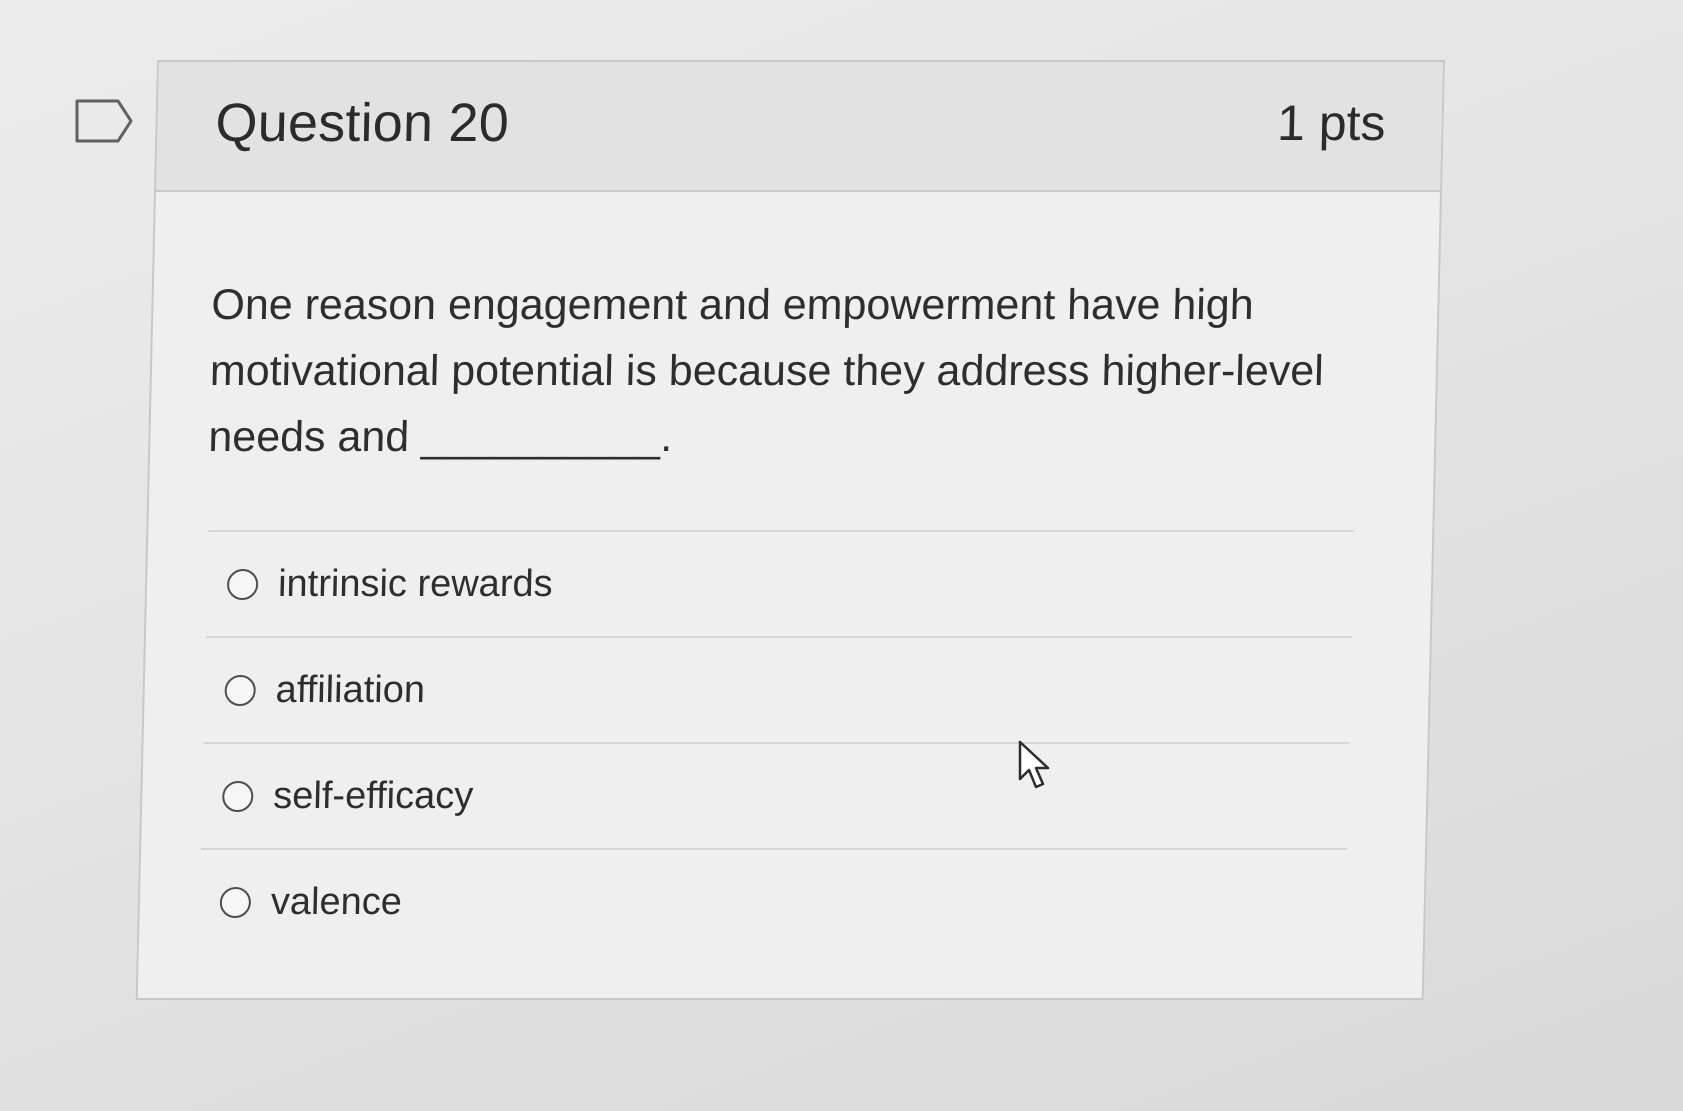 This screenshot has width=1683, height=1111. What do you see at coordinates (373, 796) in the screenshot?
I see `answer-label: self-efficacy` at bounding box center [373, 796].